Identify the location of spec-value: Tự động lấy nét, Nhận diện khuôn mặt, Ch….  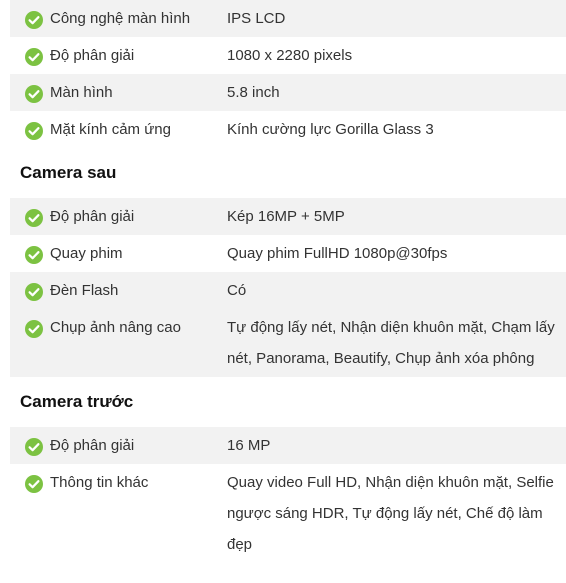
(391, 343).